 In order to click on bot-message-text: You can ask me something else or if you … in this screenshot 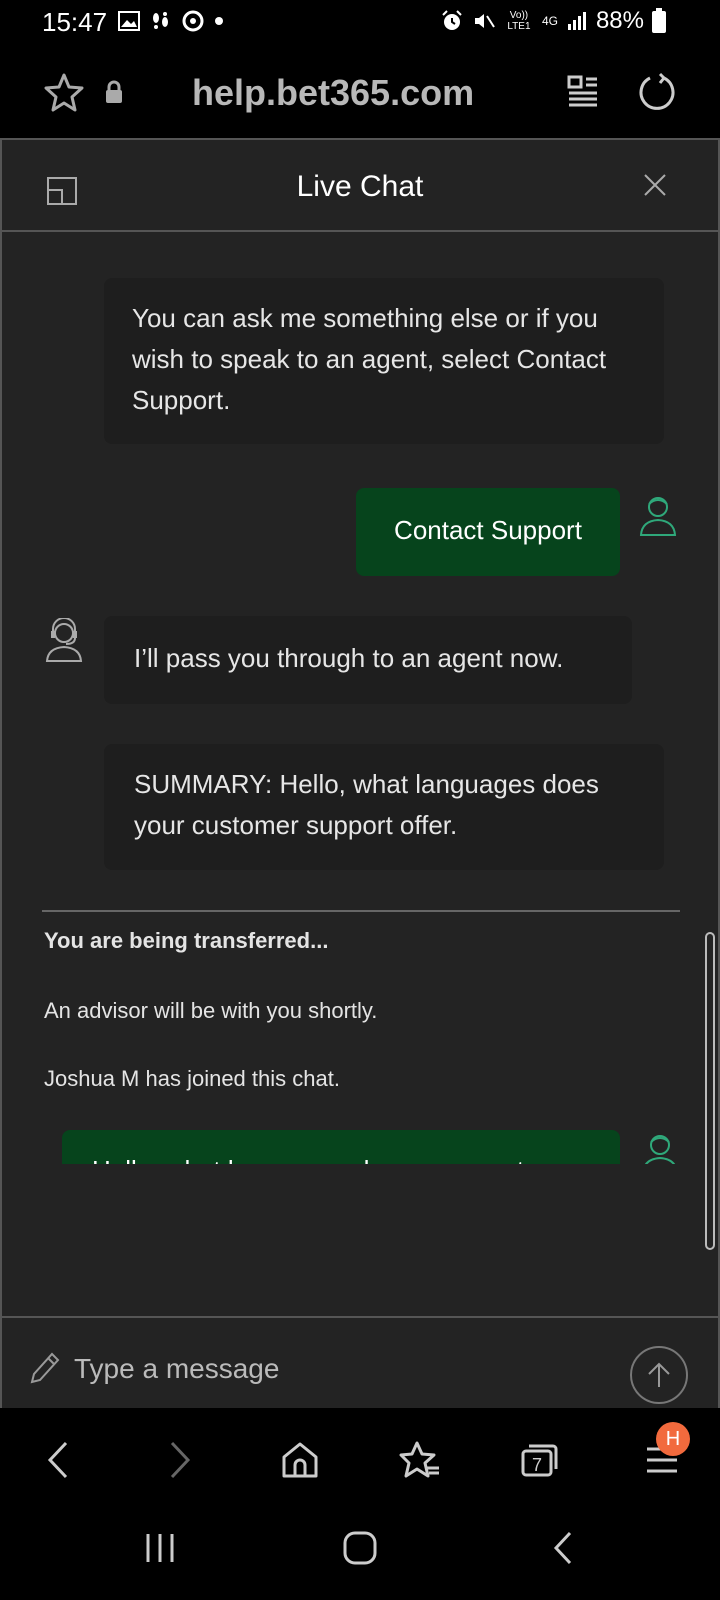, I will do `click(369, 359)`.